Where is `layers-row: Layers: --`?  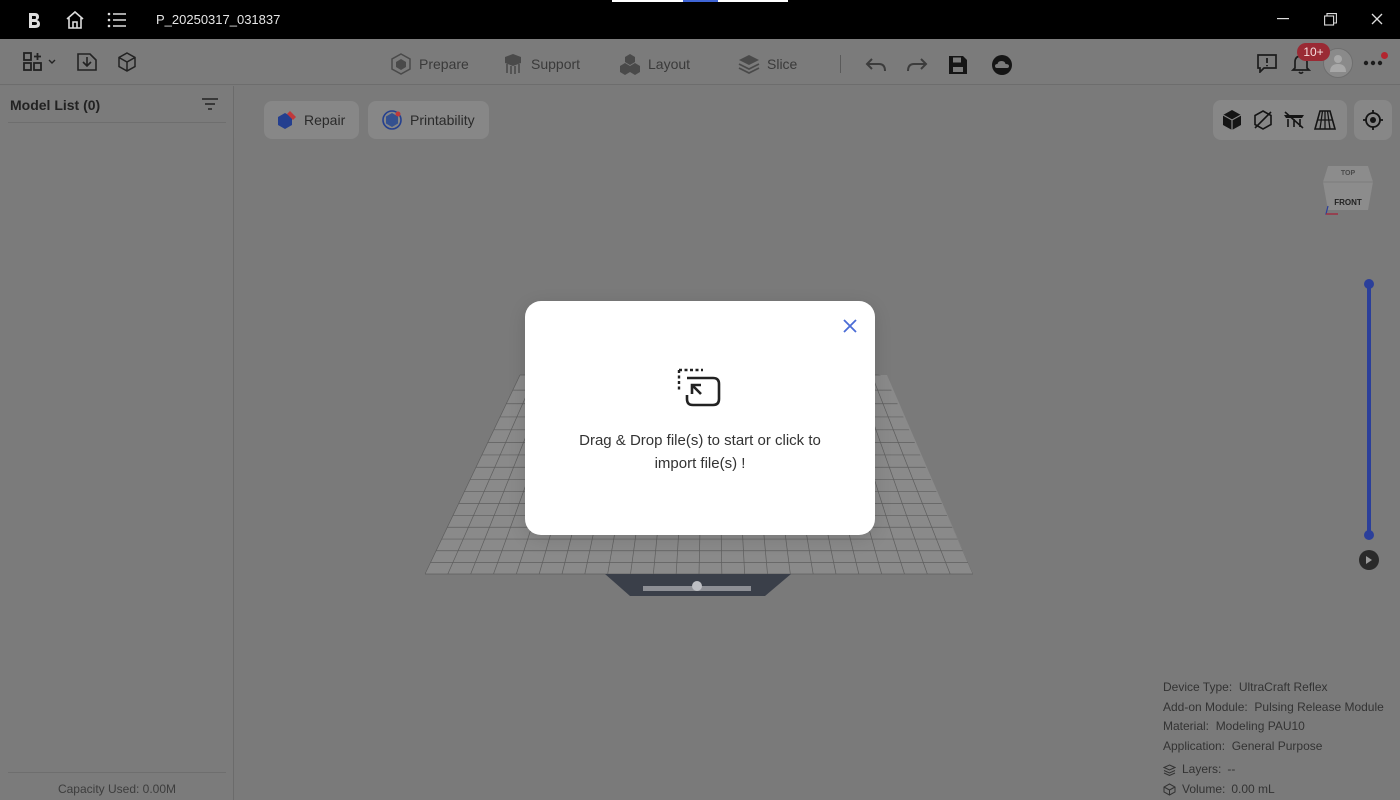
layers-row: Layers: -- is located at coordinates (1273, 770).